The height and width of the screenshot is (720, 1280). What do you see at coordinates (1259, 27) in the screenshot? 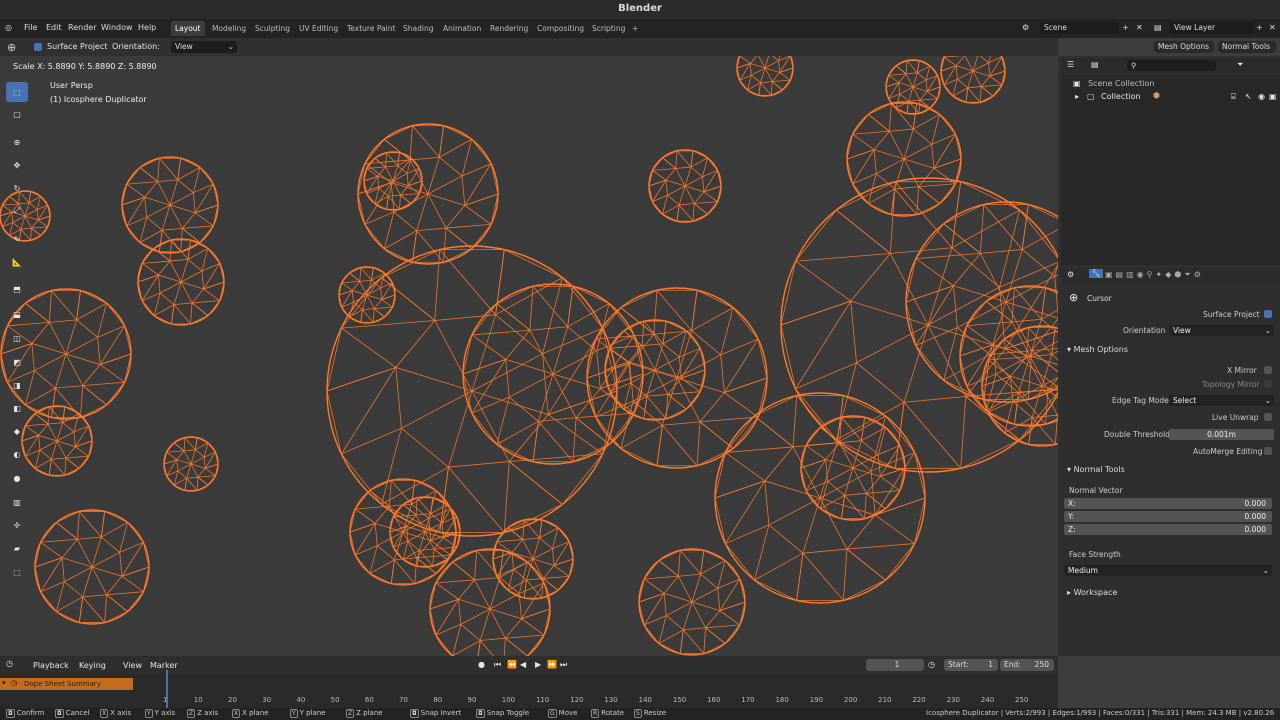
I see `add-view-layer-icon: +` at bounding box center [1259, 27].